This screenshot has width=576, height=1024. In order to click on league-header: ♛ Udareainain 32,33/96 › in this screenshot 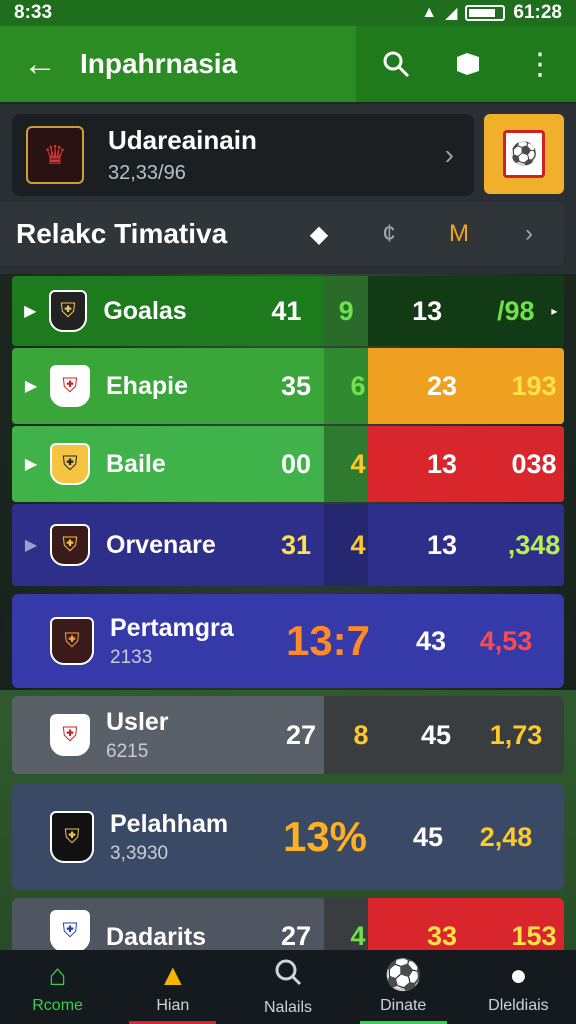, I will do `click(243, 155)`.